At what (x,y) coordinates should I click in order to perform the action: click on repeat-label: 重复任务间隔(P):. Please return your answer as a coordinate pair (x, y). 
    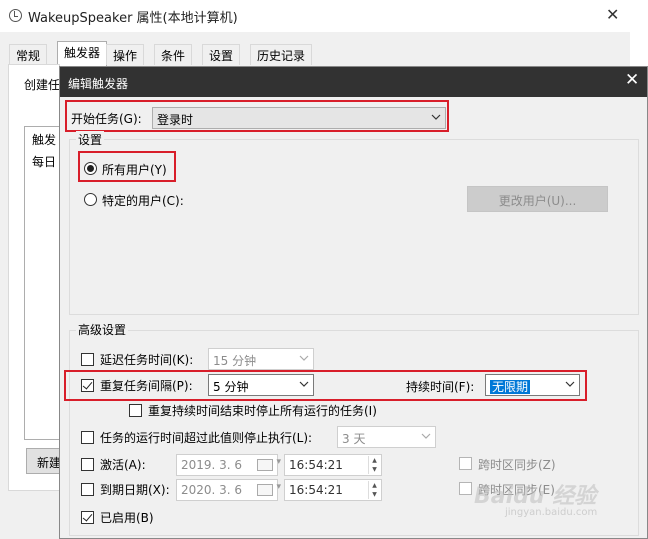
    Looking at the image, I should click on (146, 385).